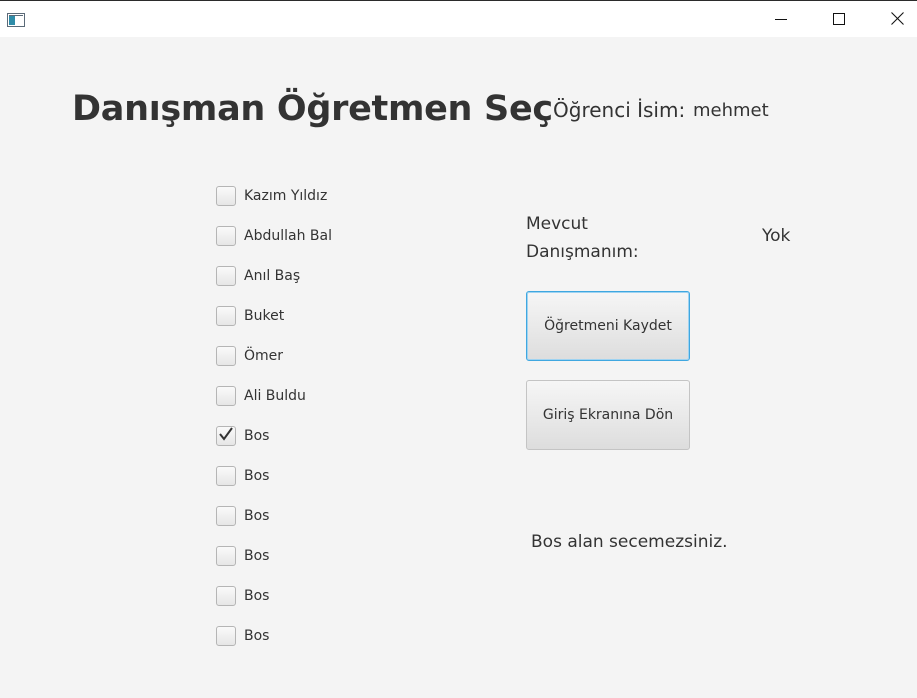 This screenshot has height=698, width=917. I want to click on page-title: Danışman Öğretmen Seç, so click(312, 109).